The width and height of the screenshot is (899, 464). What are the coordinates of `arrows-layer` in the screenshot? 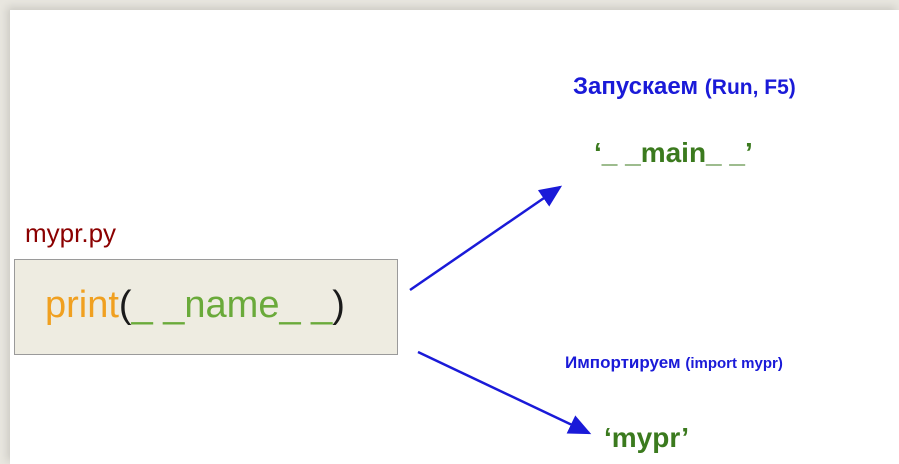 It's located at (500, 310).